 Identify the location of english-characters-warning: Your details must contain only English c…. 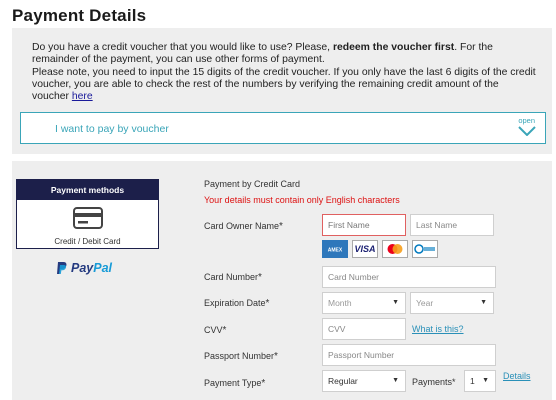
(302, 200).